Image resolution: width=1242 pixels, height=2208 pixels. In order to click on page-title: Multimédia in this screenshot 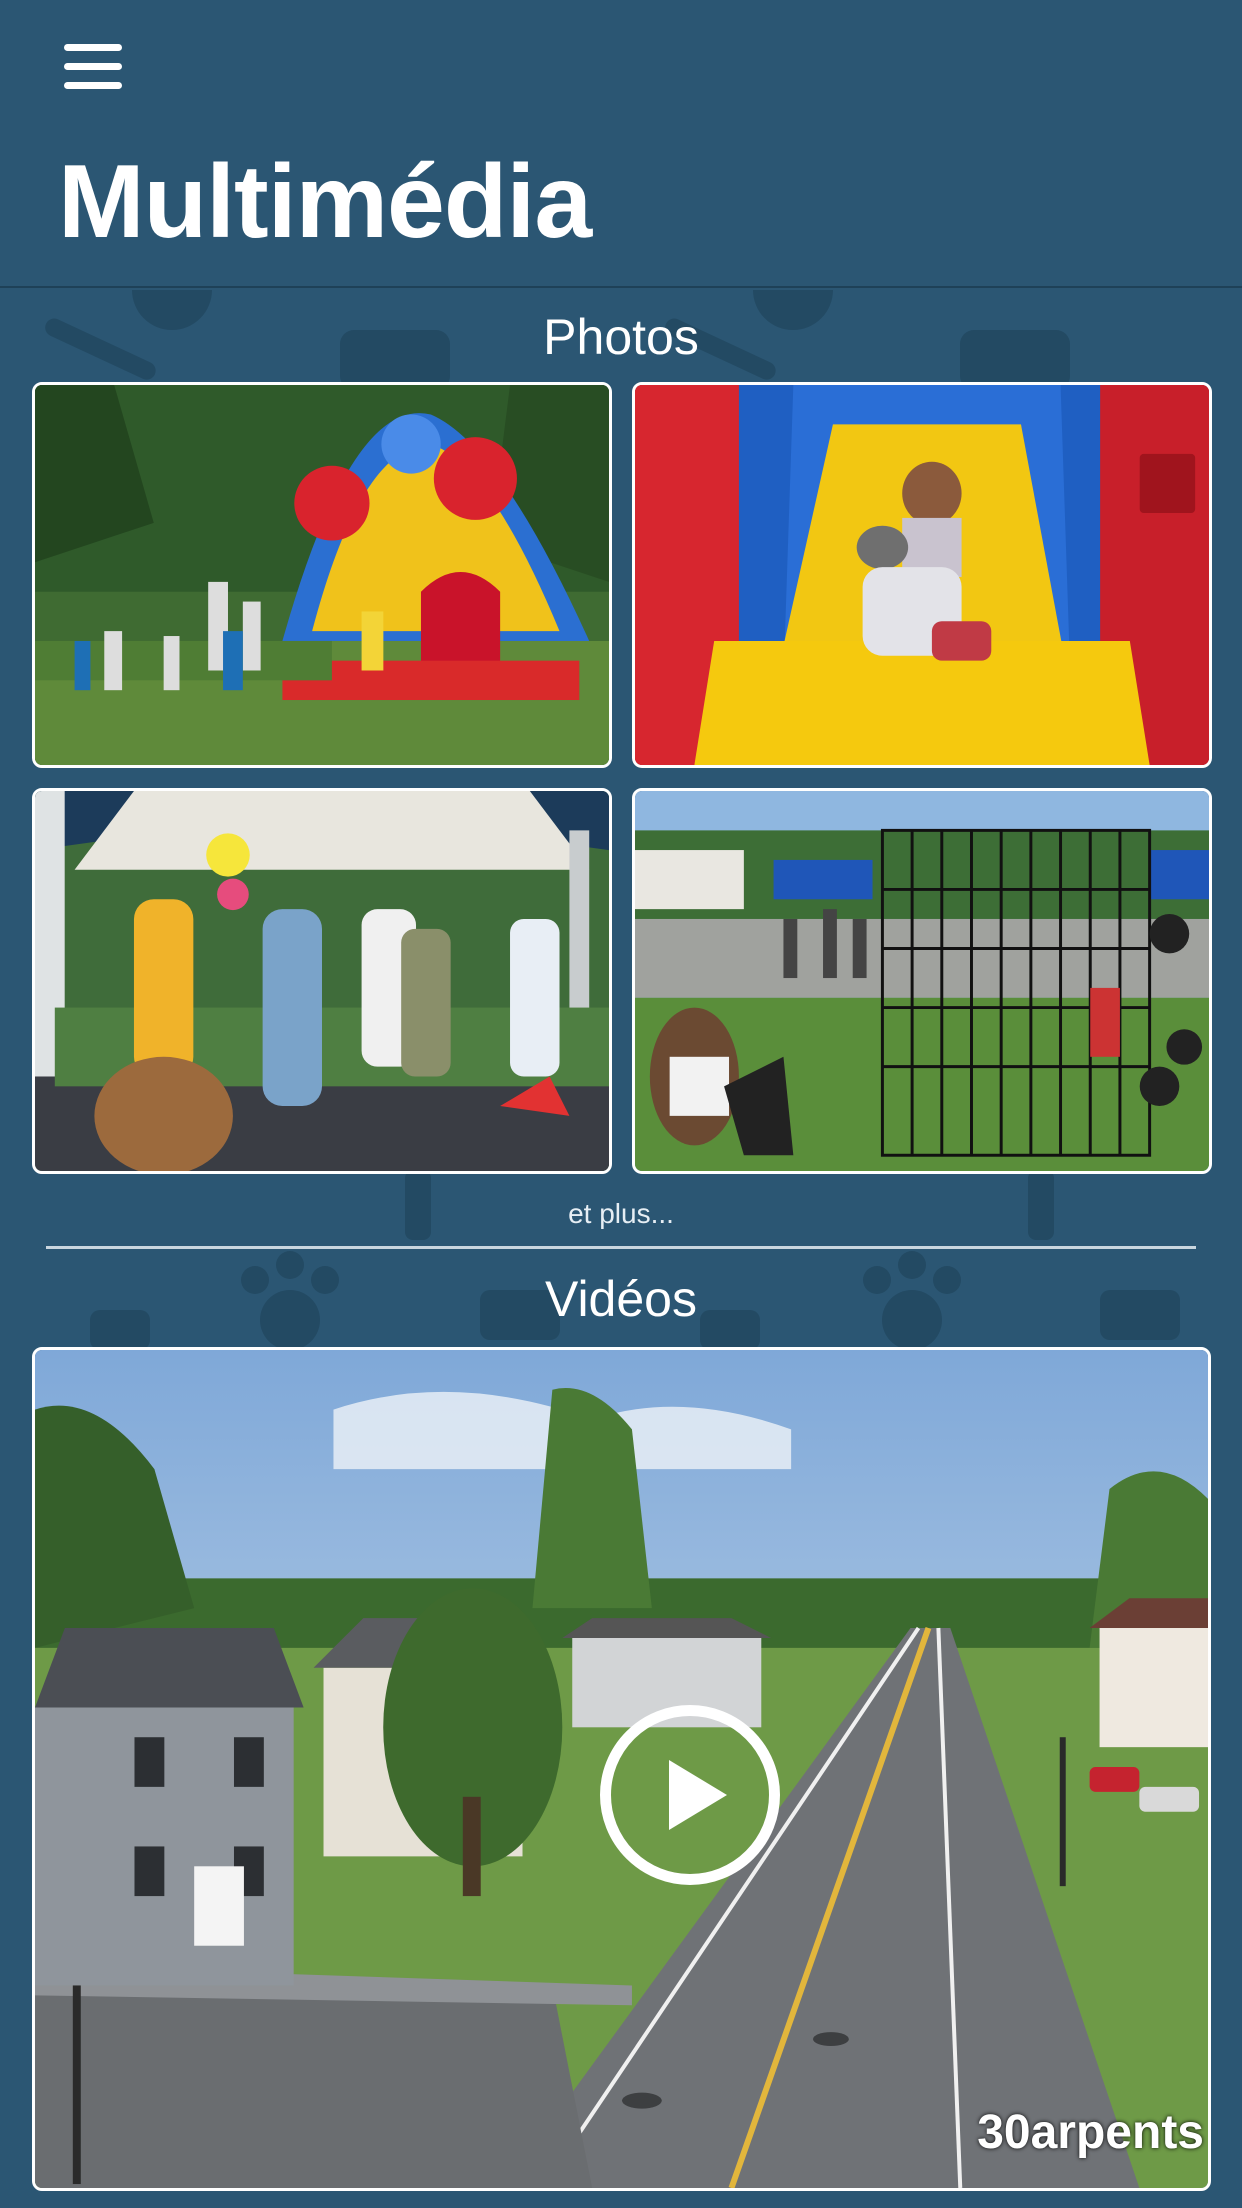, I will do `click(325, 202)`.